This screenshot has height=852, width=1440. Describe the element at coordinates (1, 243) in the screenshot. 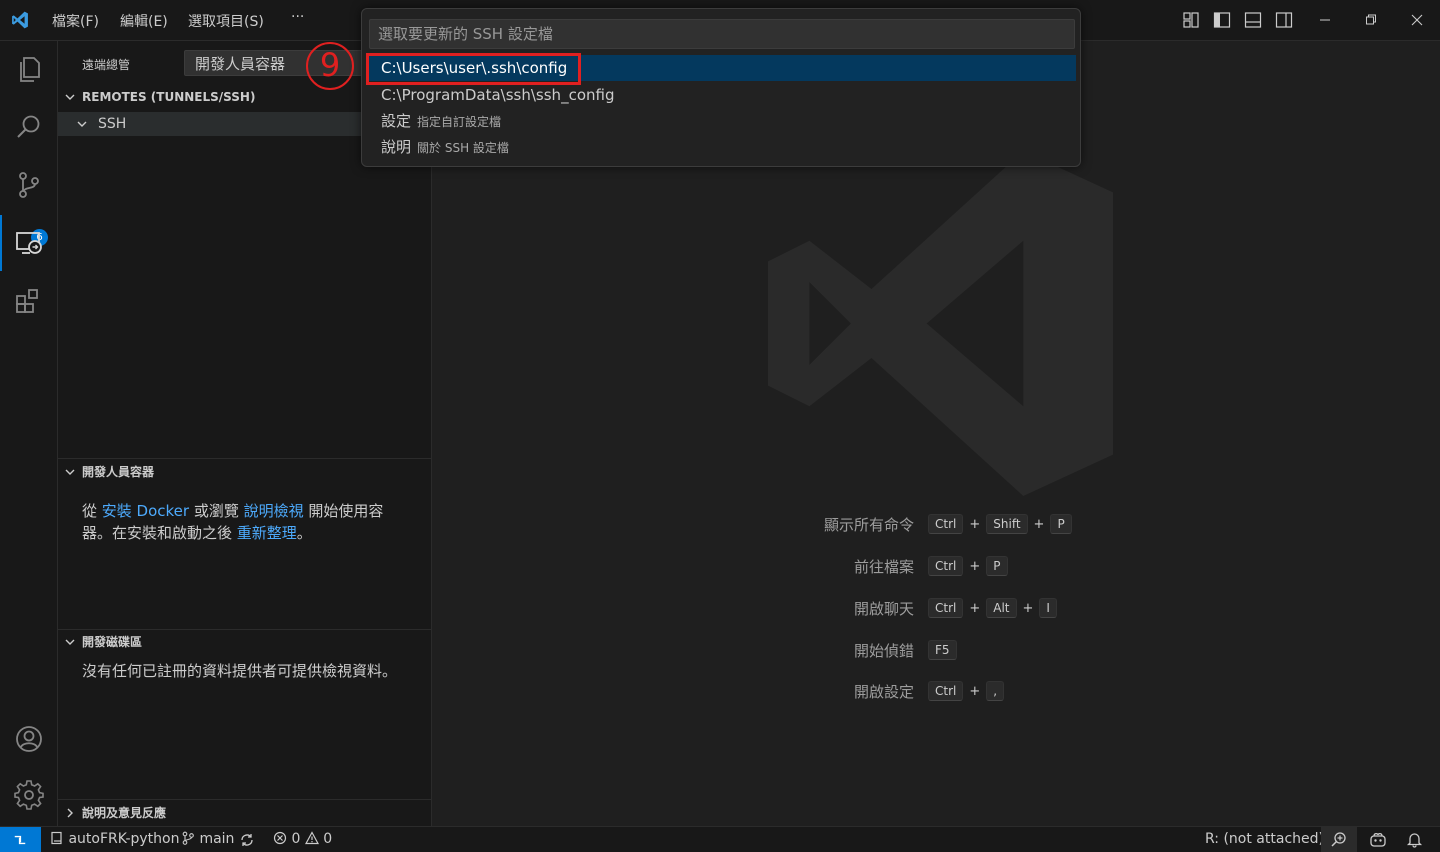

I see `active-indicator` at that location.